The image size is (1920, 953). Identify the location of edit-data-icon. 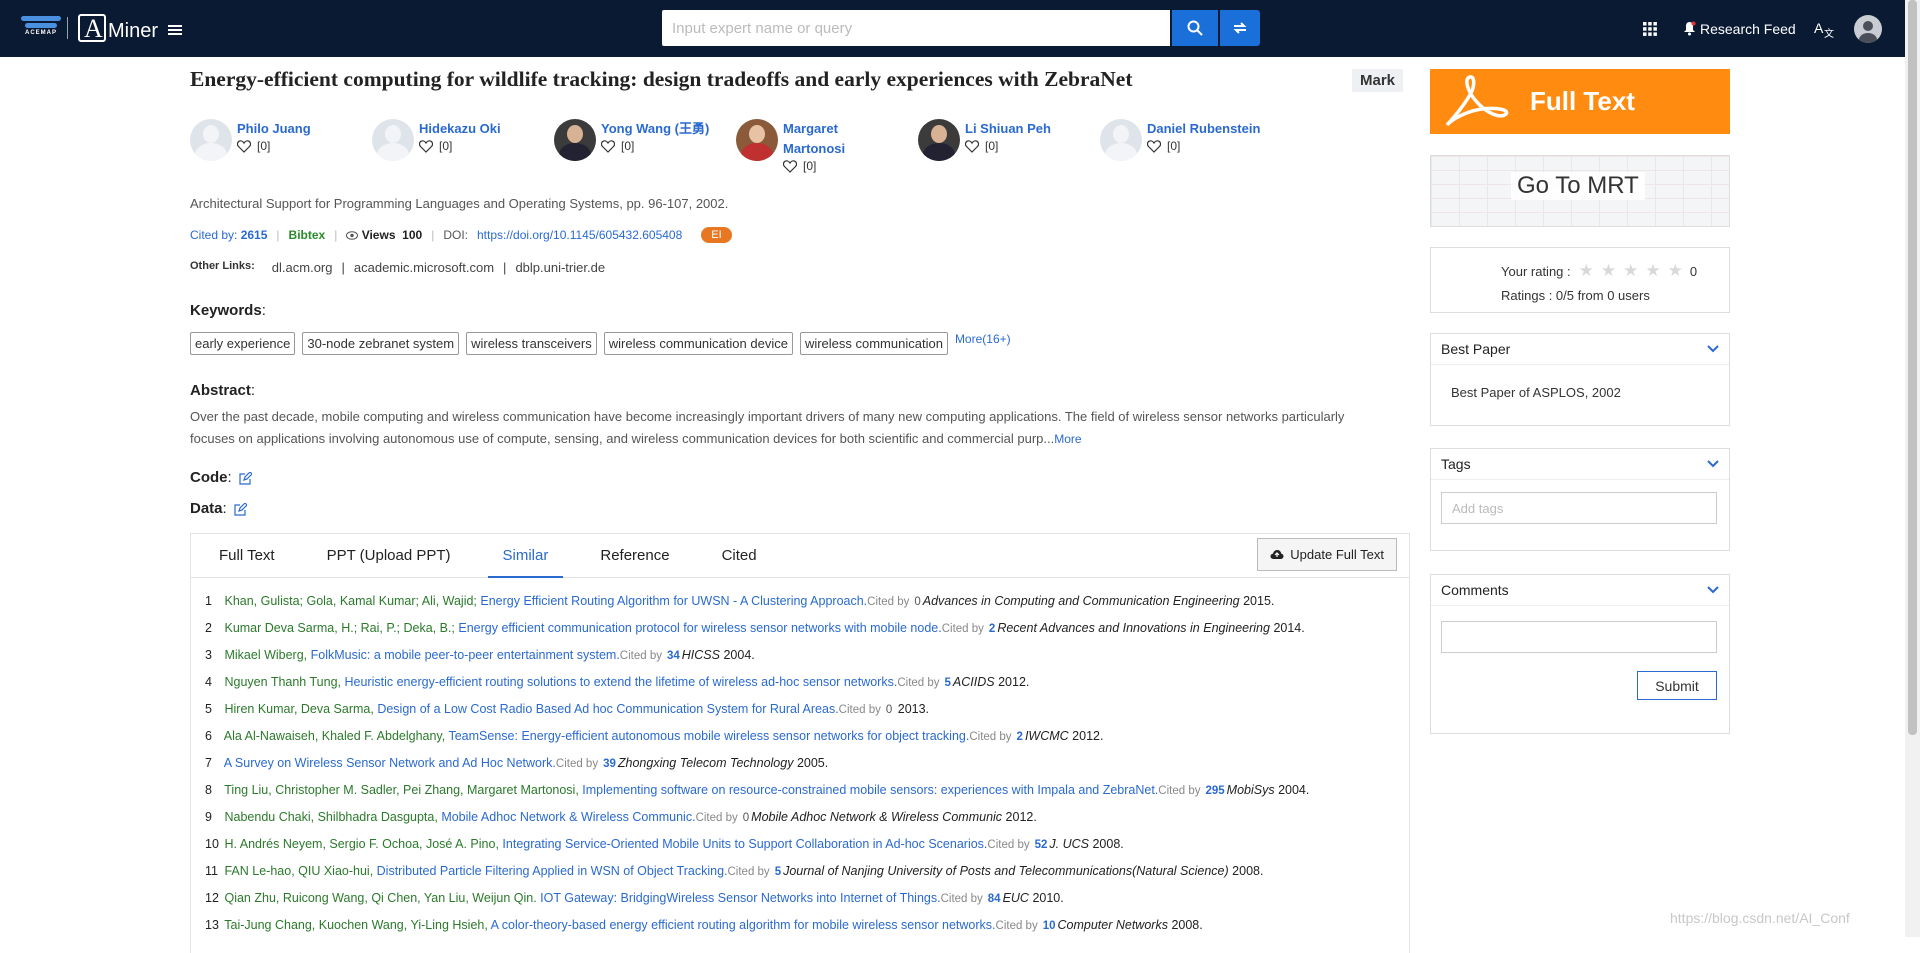
(240, 509).